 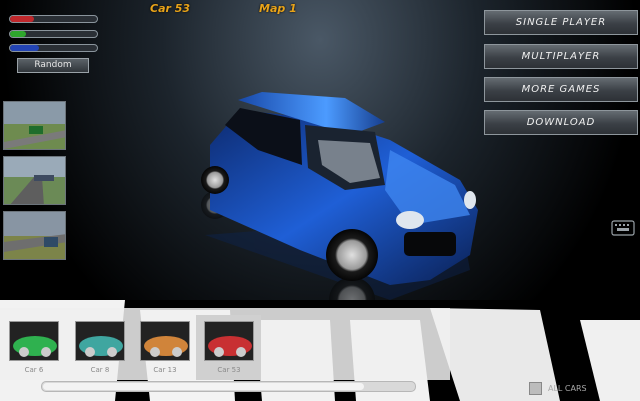 I want to click on status-bar-green, so click(x=53, y=34).